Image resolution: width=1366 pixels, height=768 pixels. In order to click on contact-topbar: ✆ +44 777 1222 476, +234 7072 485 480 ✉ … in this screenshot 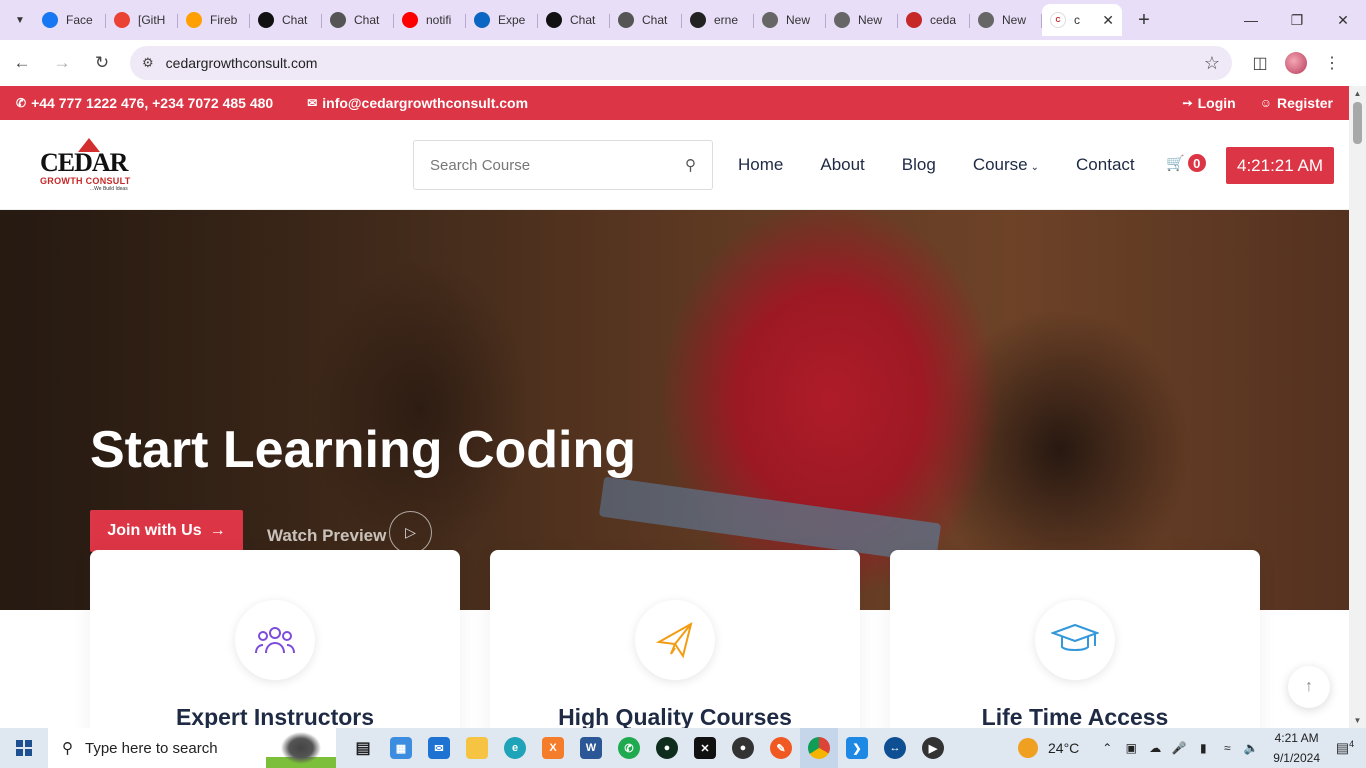, I will do `click(674, 103)`.